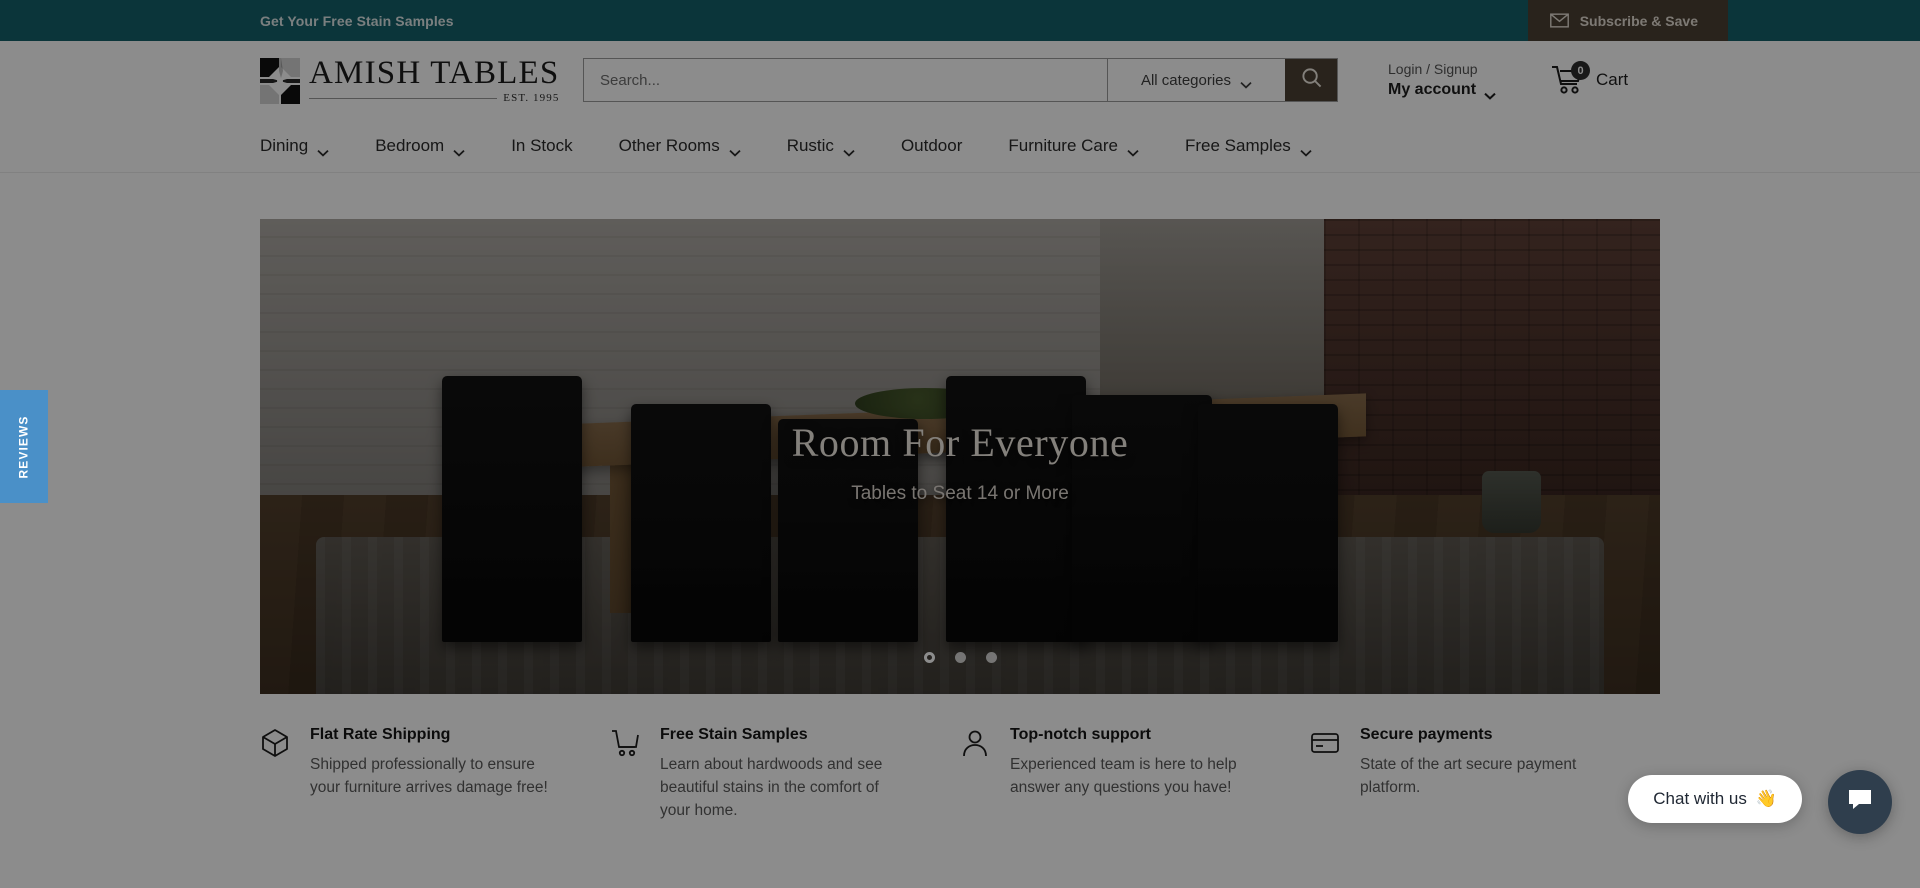  I want to click on nav-item-bedroom: Bedroom, so click(420, 145).